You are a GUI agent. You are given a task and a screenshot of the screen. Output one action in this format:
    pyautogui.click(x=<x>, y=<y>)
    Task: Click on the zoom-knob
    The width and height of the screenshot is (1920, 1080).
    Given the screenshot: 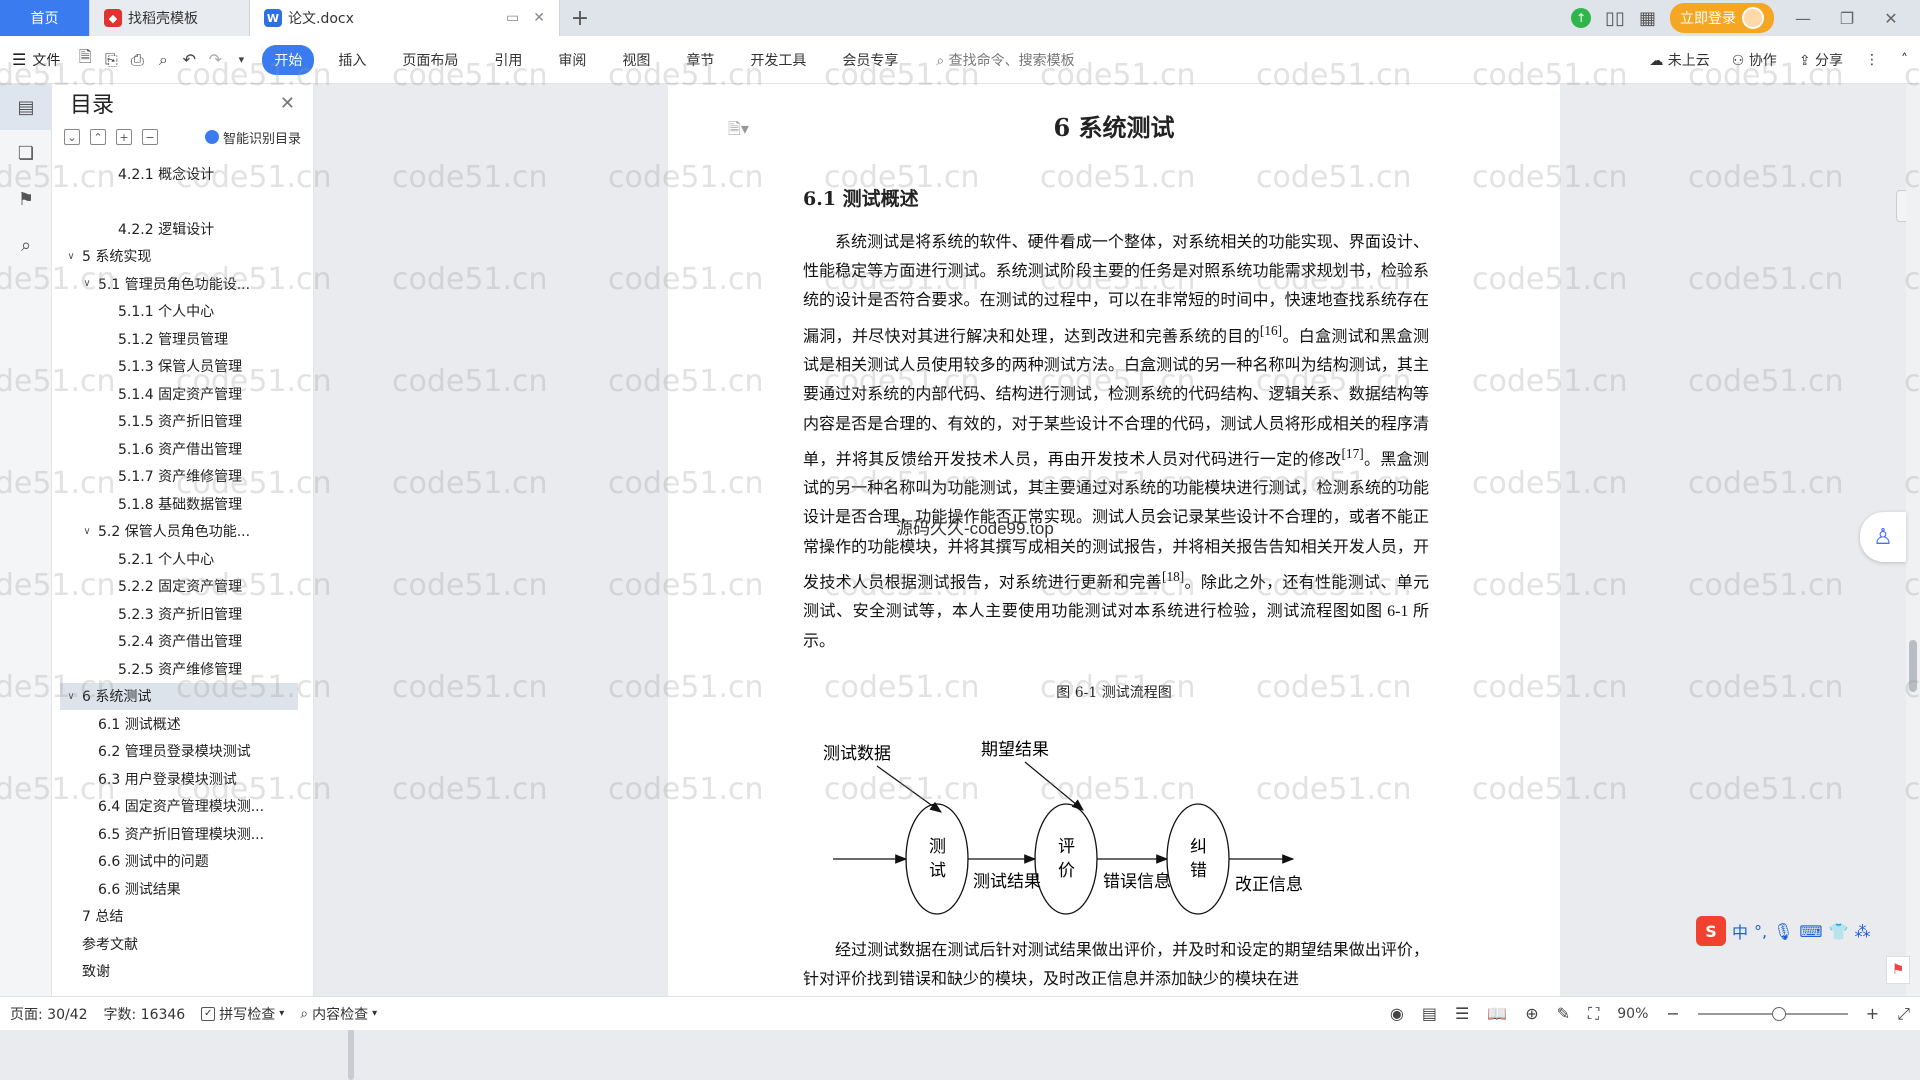 What is the action you would take?
    pyautogui.click(x=1778, y=1013)
    